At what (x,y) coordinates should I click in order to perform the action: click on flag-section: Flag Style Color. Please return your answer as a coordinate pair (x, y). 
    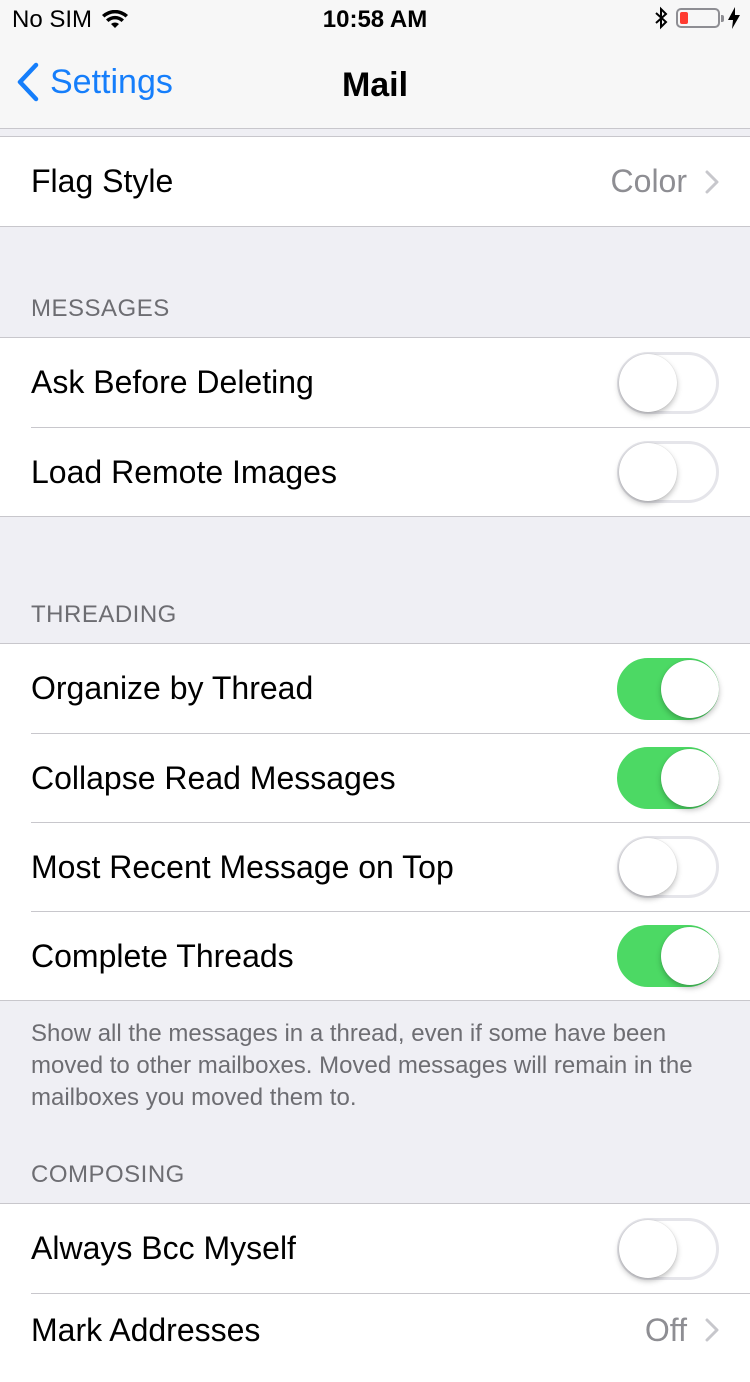
    Looking at the image, I should click on (375, 181).